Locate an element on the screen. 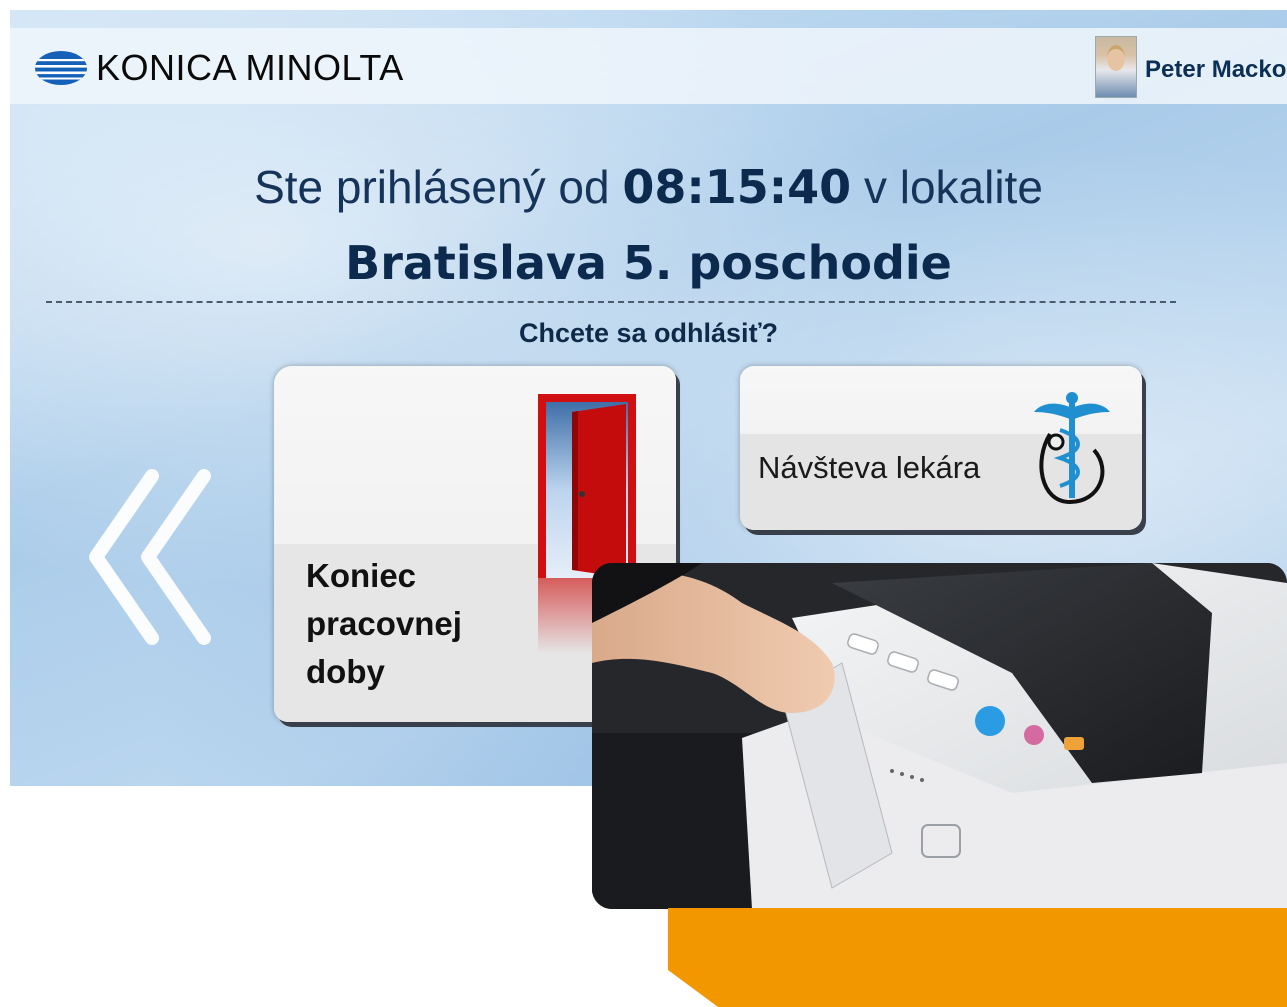 This screenshot has height=1007, width=1287. end-of-work-label: Koniec pracovnej doby is located at coordinates (384, 623).